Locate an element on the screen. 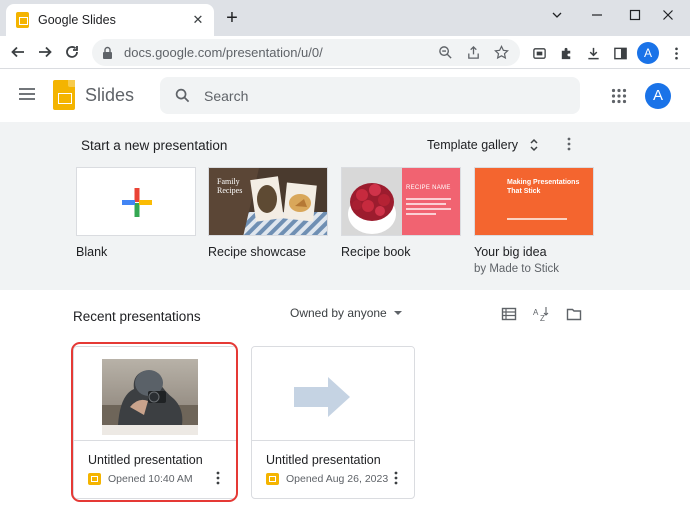 The image size is (690, 511). browser-profile-avatar: A is located at coordinates (648, 53).